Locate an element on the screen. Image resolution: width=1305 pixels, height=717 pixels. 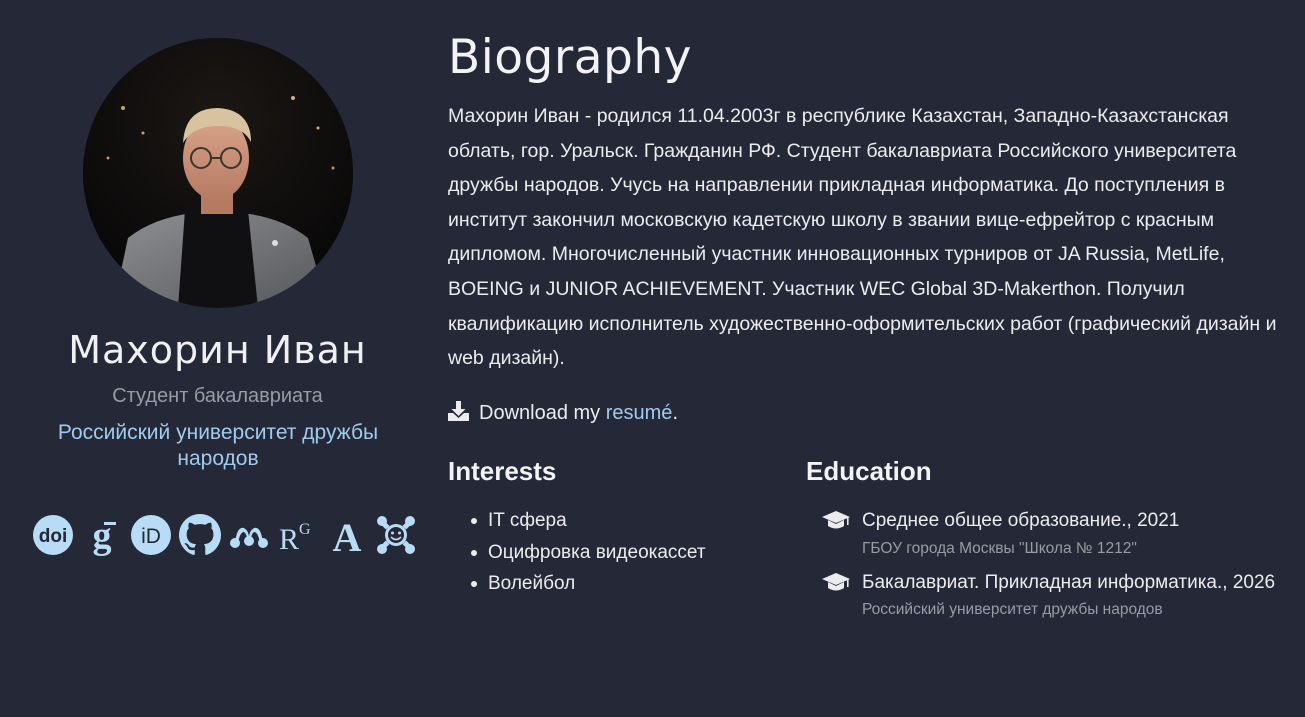
download-suffix: . is located at coordinates (675, 413).